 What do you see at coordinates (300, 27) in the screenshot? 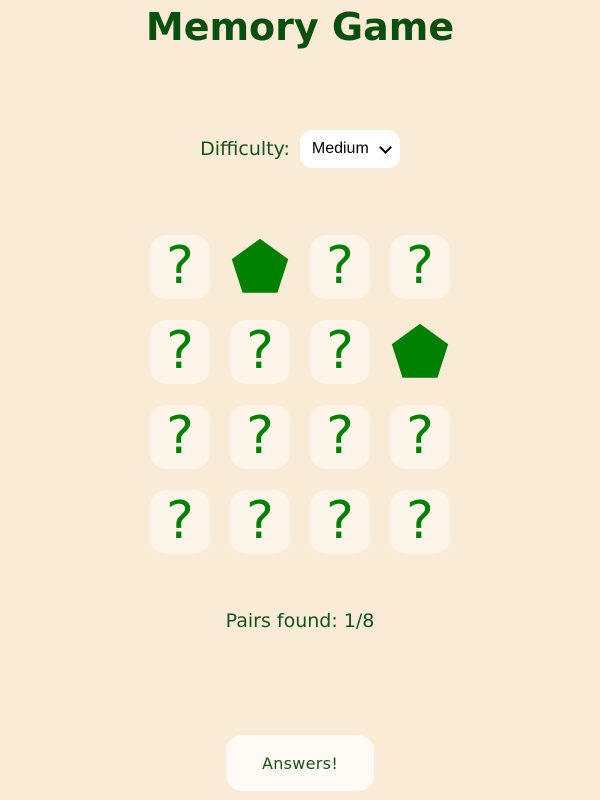
I see `page-title: Memory Game` at bounding box center [300, 27].